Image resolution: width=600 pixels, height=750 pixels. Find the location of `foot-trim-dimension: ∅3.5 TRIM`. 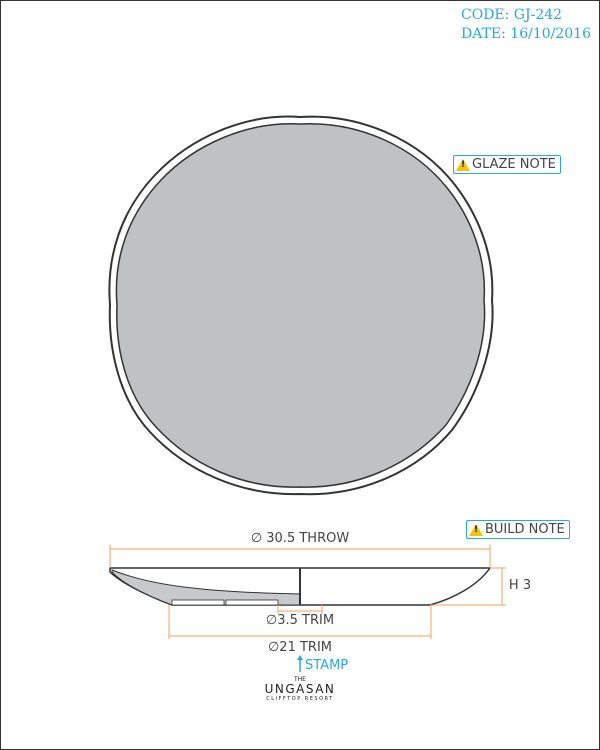

foot-trim-dimension: ∅3.5 TRIM is located at coordinates (300, 620).